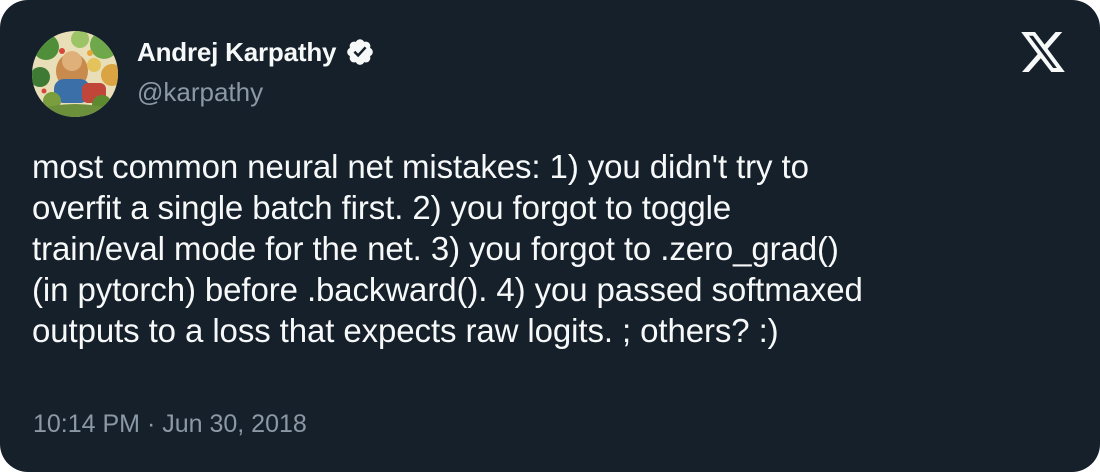 The height and width of the screenshot is (472, 1100). I want to click on avatar, so click(75, 74).